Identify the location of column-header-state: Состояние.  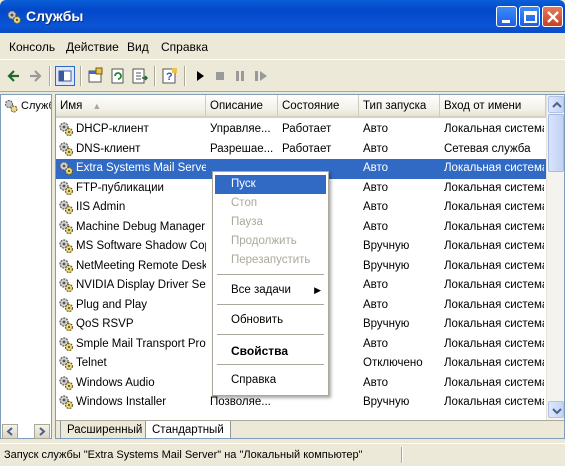
(318, 106).